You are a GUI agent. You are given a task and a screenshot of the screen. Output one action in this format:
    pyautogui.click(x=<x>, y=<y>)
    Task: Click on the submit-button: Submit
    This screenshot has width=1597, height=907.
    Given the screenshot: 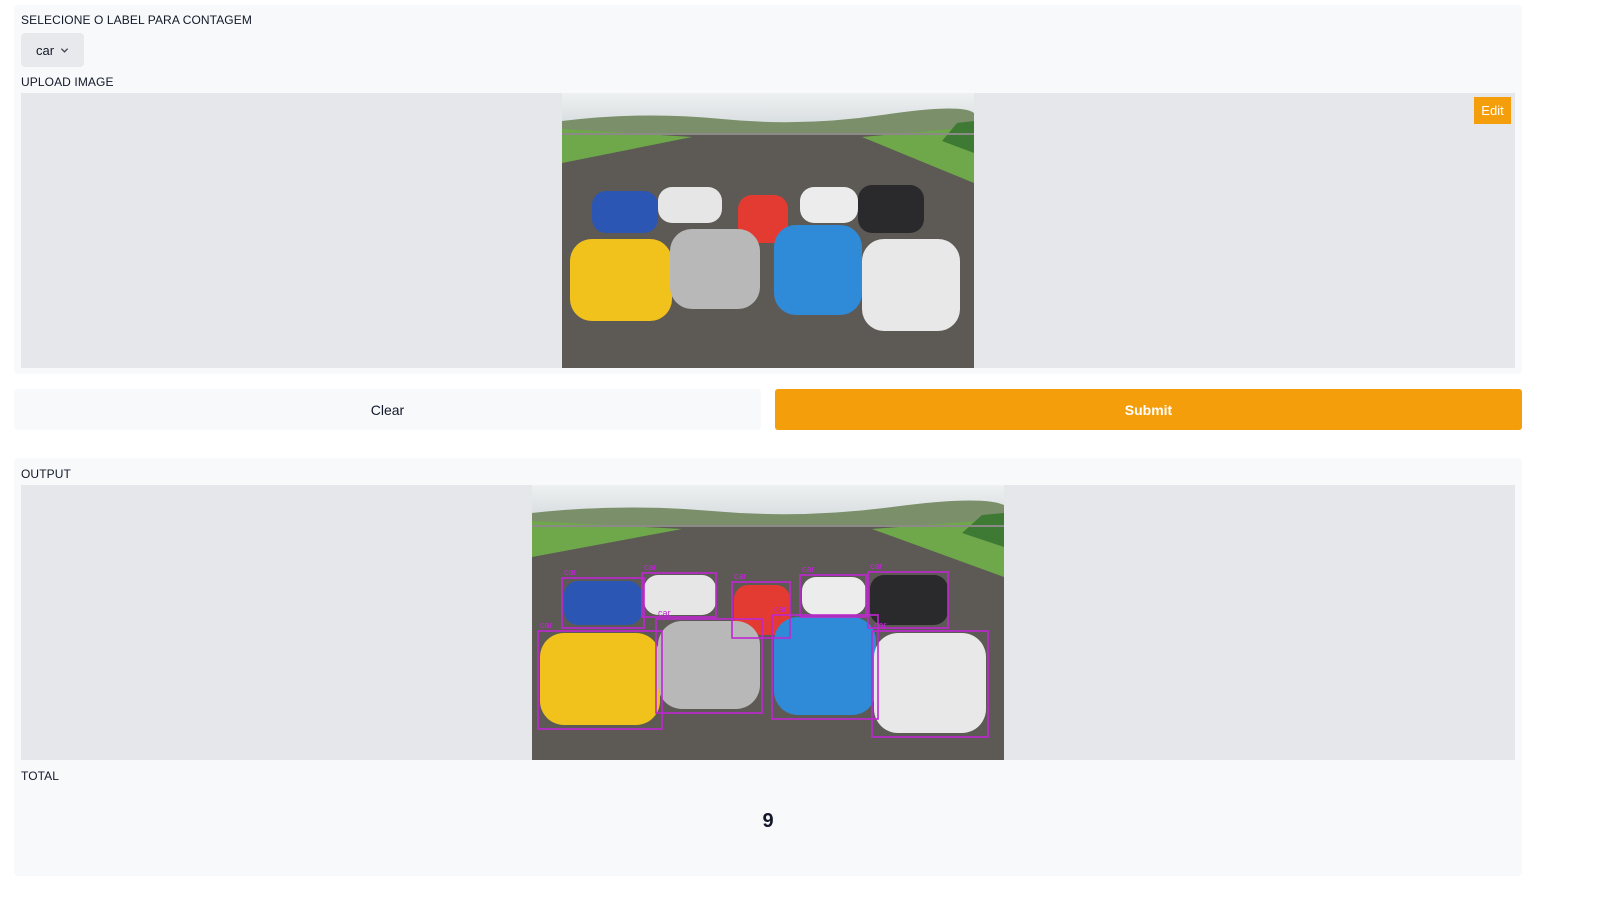 What is the action you would take?
    pyautogui.click(x=1148, y=409)
    